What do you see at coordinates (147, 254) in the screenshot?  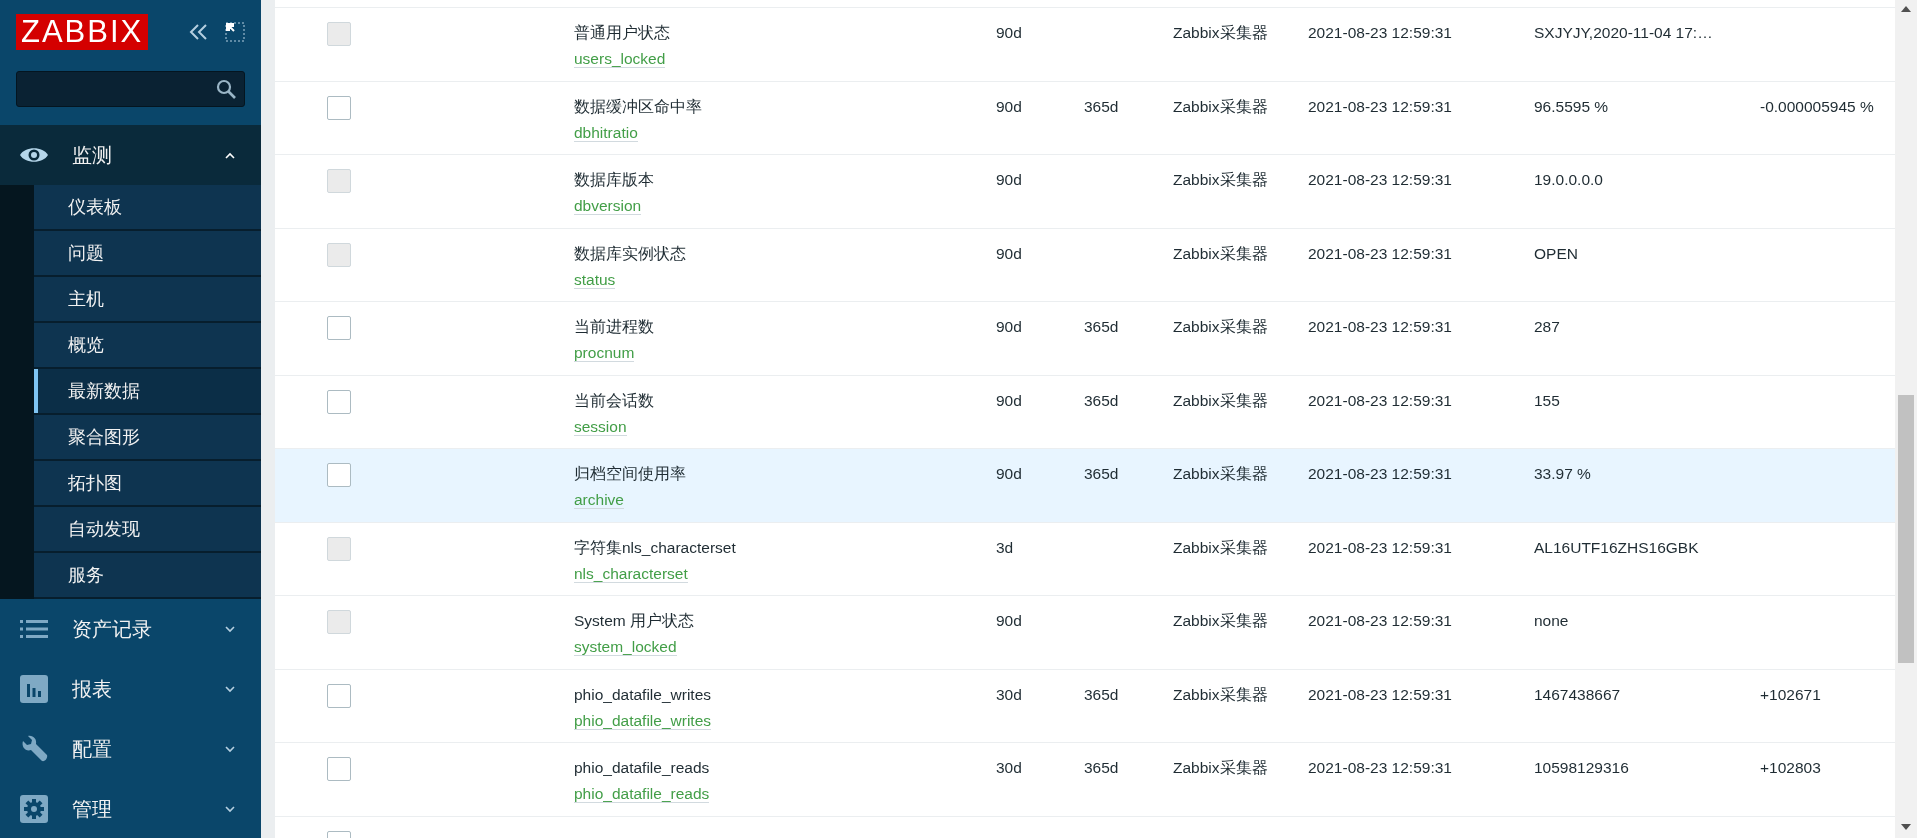 I see `menu-item: 问题` at bounding box center [147, 254].